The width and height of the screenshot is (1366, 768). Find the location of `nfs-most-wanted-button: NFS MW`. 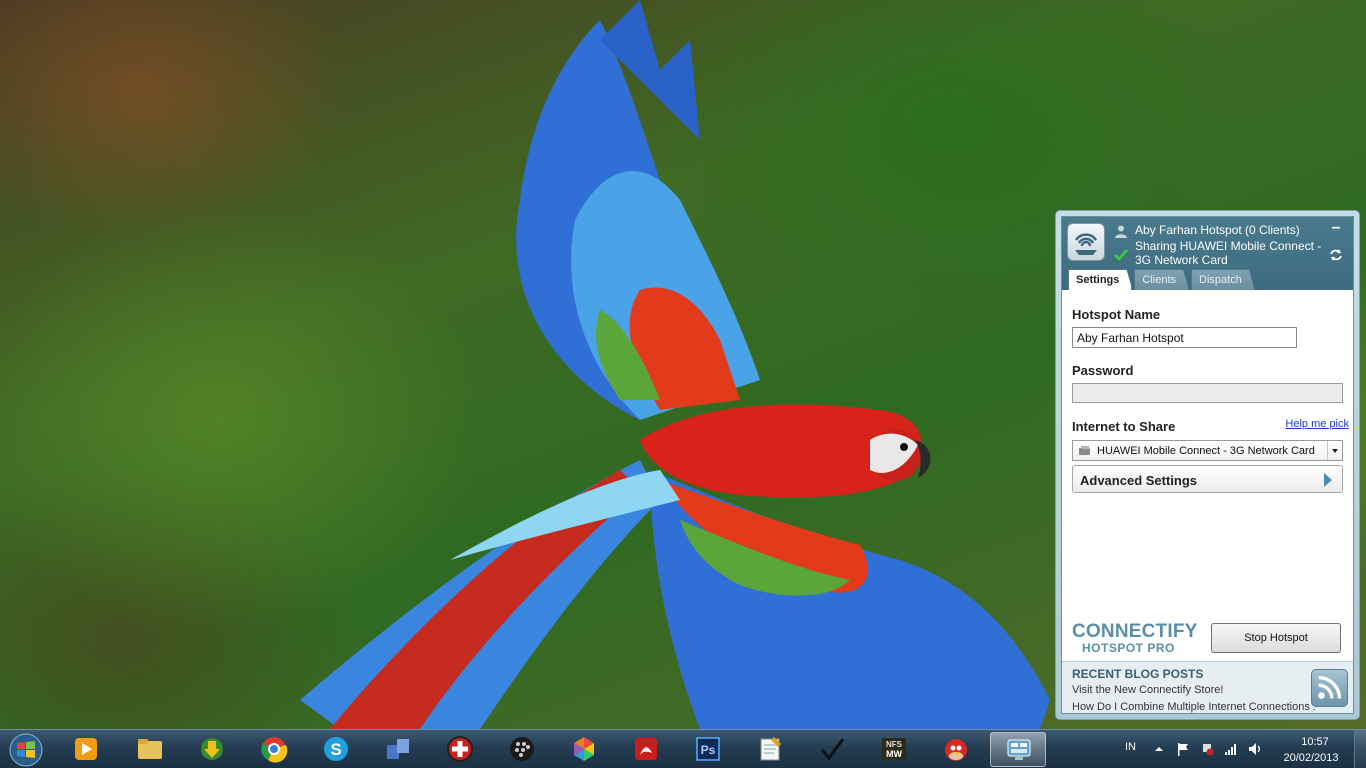

nfs-most-wanted-button: NFS MW is located at coordinates (894, 749).